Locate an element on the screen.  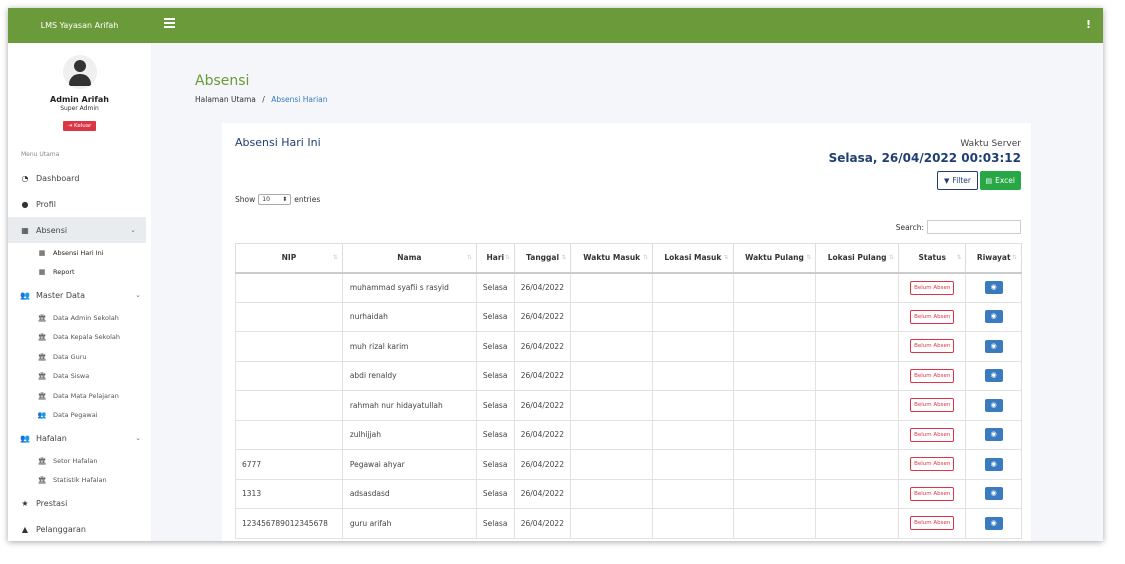
sidebar-item-profil: ● Profil is located at coordinates (79, 204).